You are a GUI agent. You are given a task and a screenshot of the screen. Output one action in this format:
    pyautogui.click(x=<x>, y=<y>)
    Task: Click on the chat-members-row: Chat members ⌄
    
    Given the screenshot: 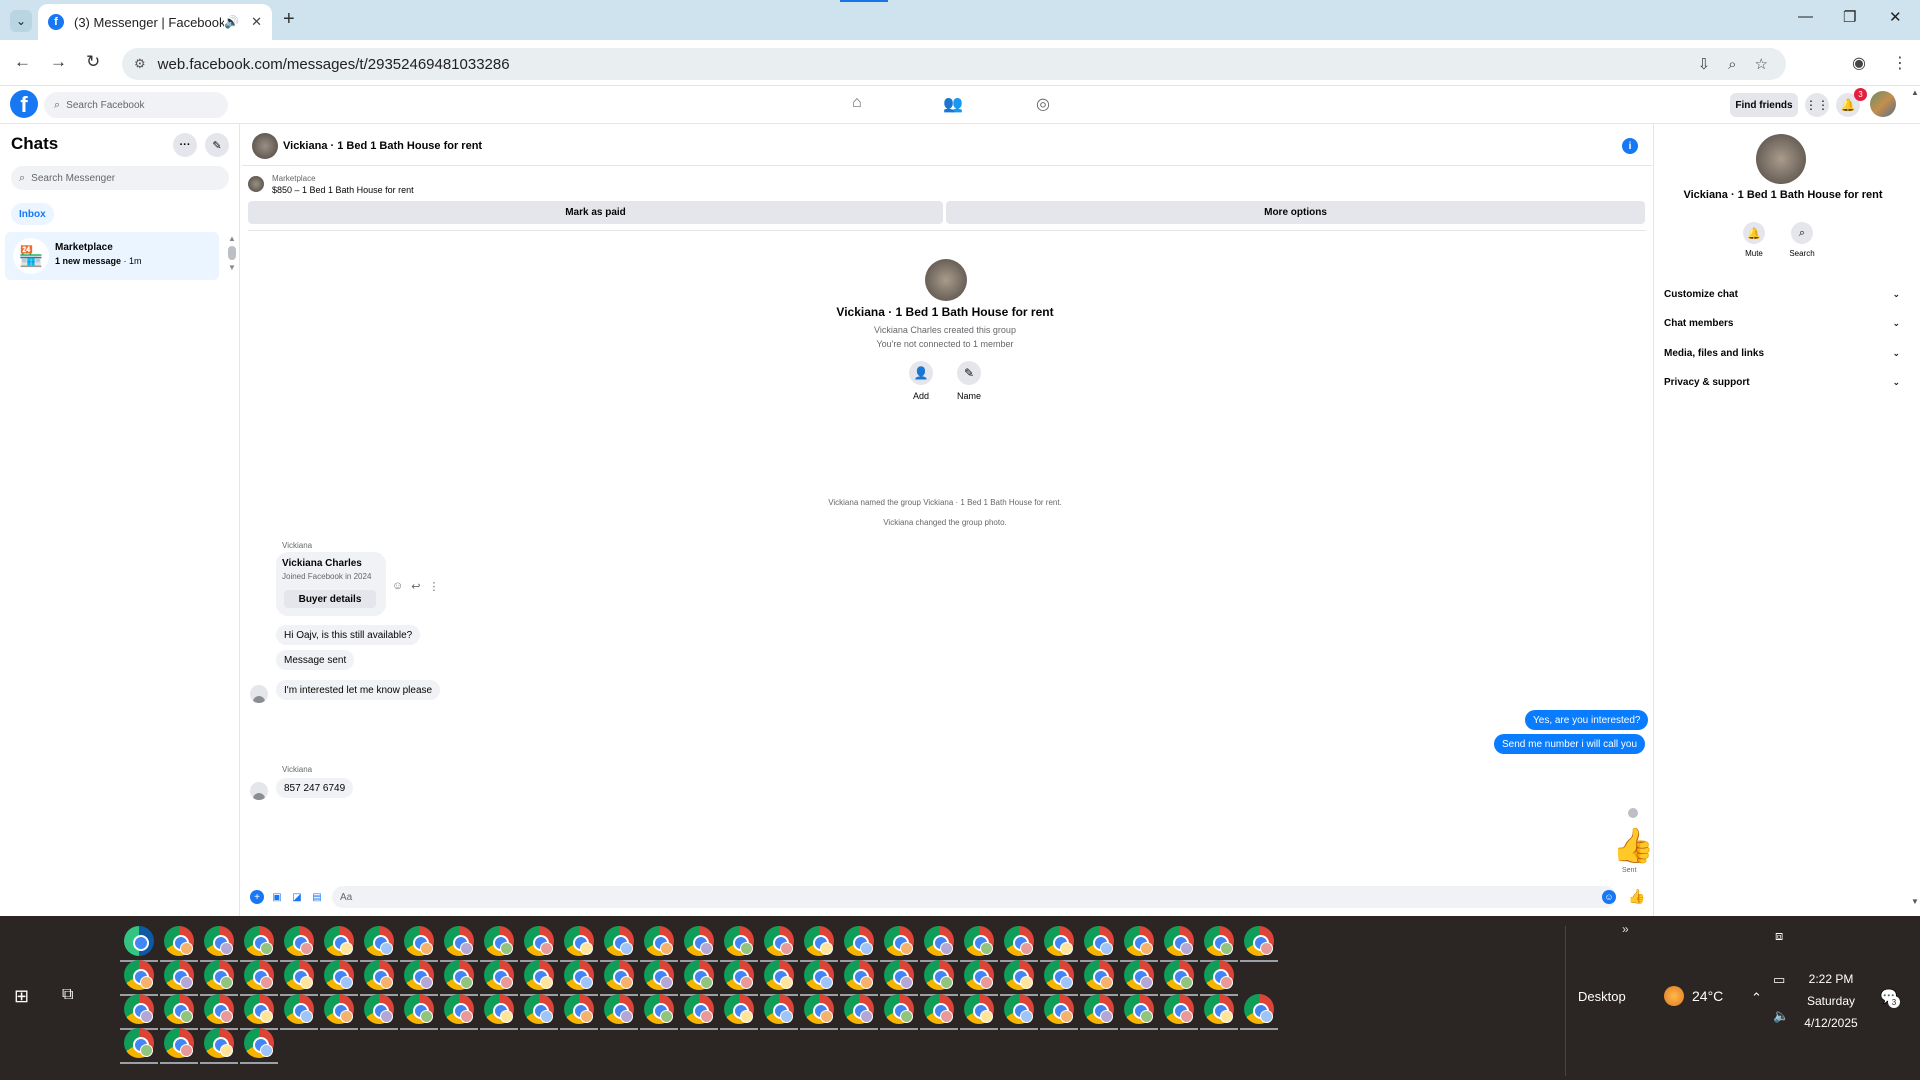 What is the action you would take?
    pyautogui.click(x=1782, y=323)
    